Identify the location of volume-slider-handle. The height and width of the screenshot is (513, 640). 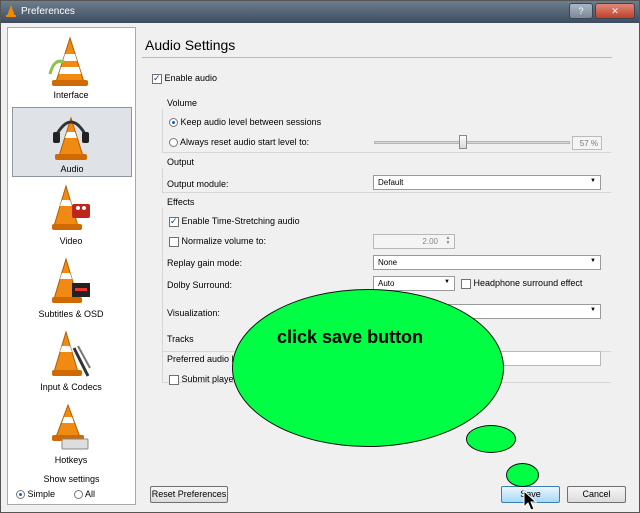
(463, 142).